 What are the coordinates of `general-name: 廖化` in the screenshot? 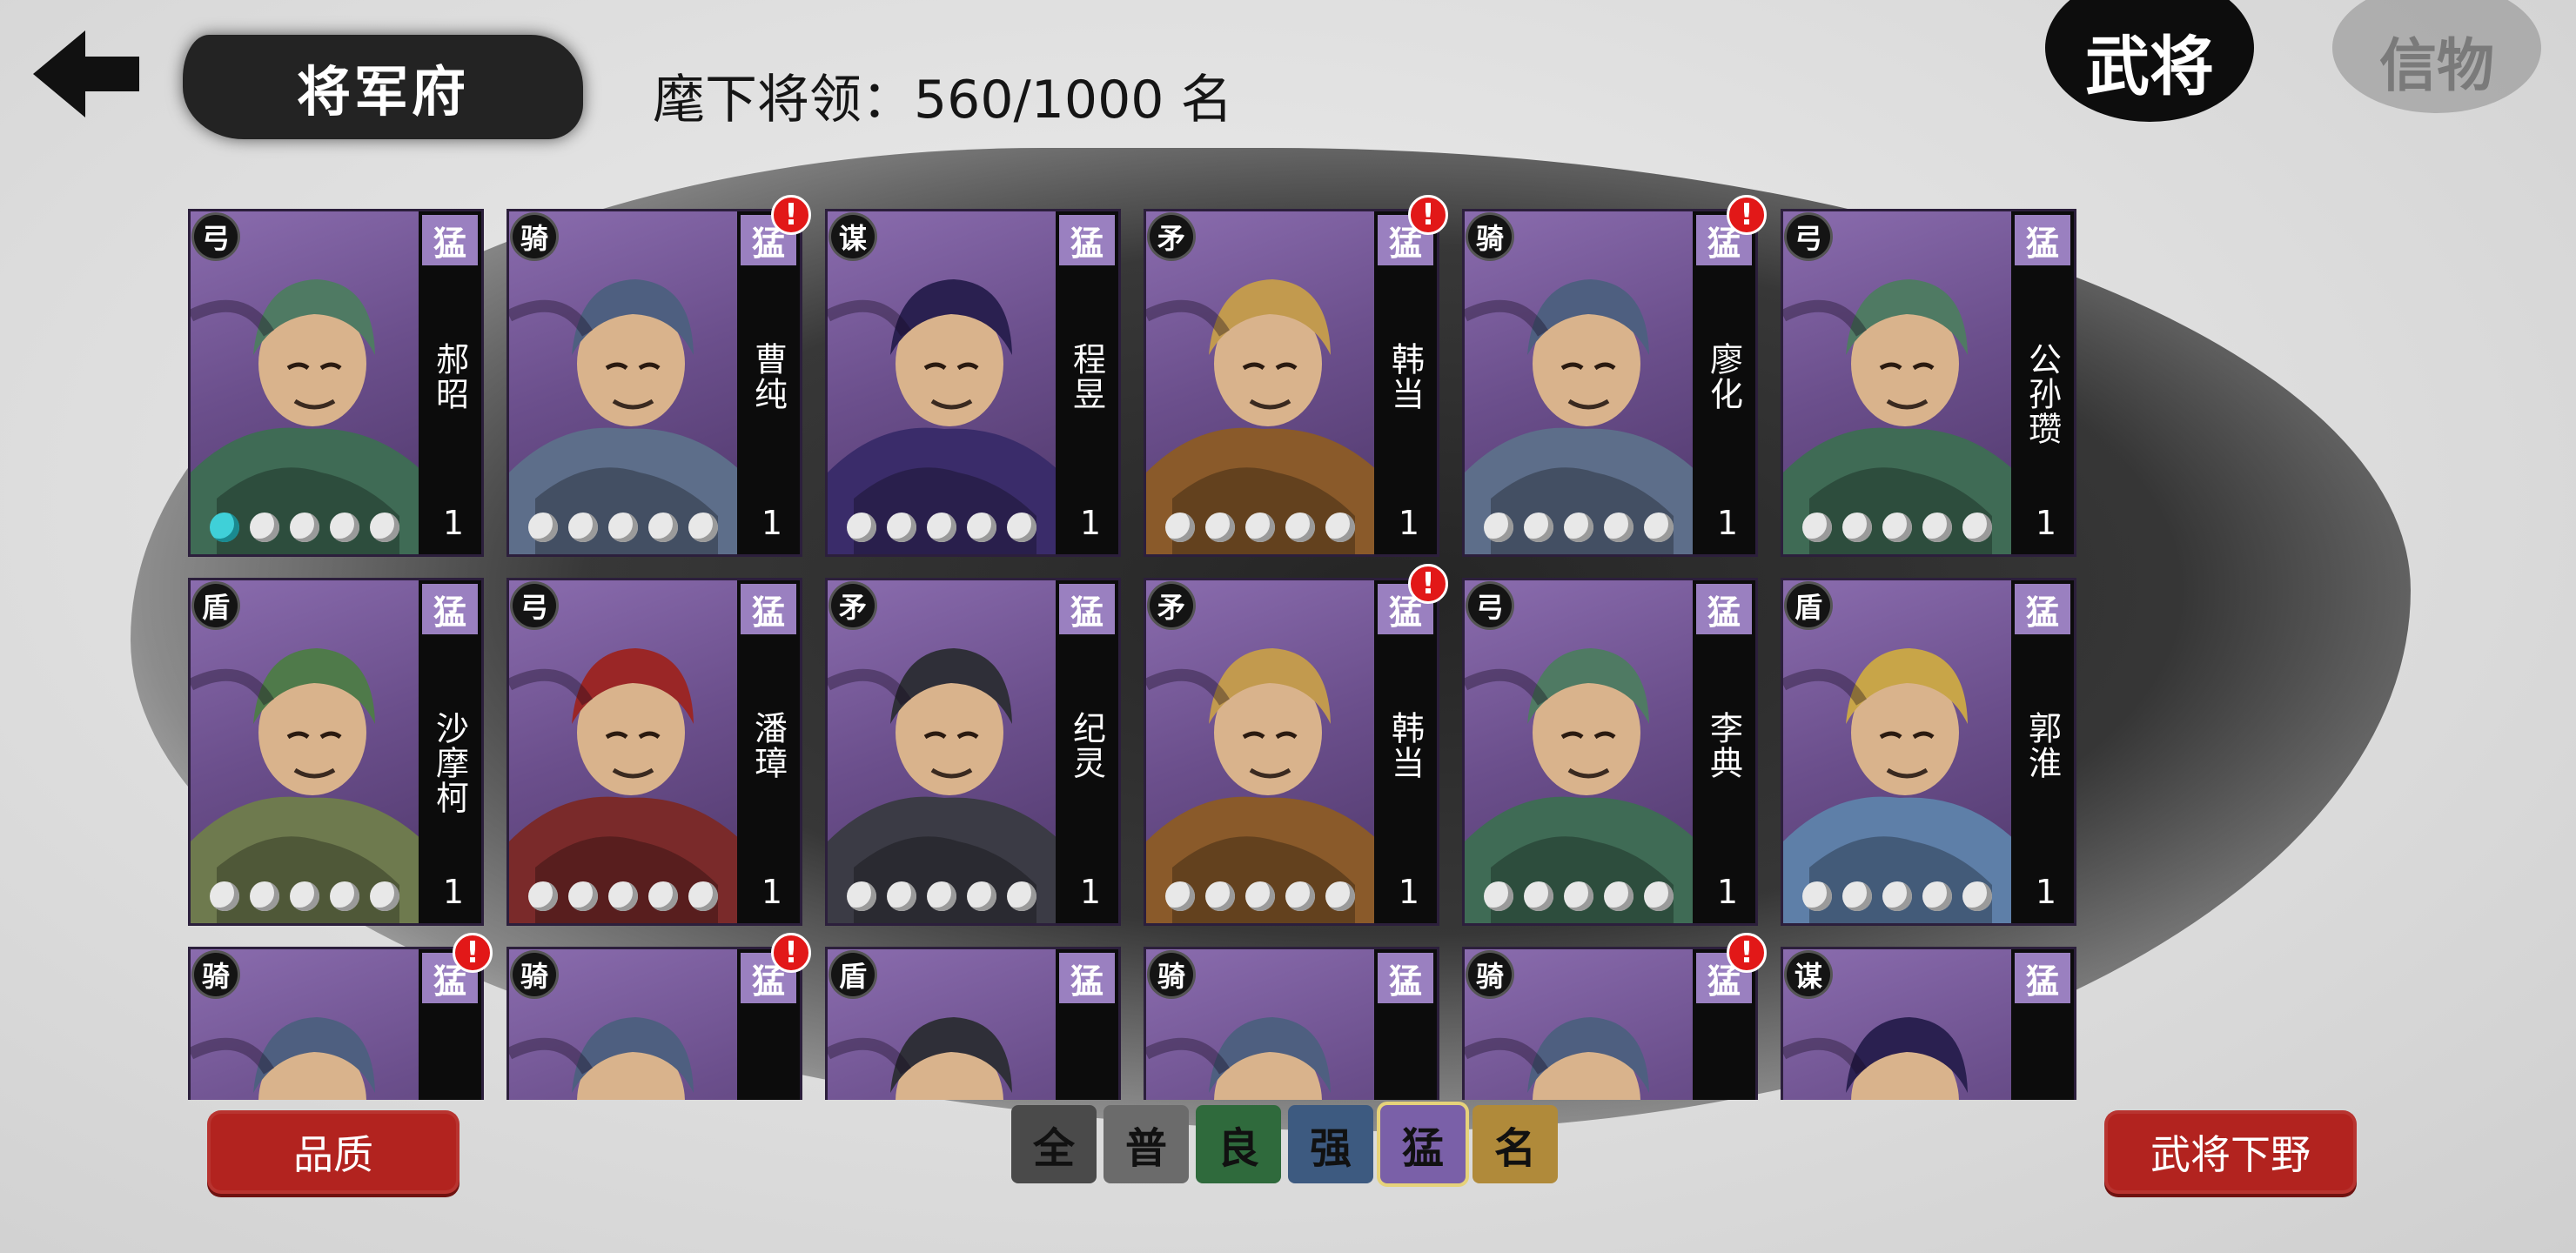 It's located at (1723, 377).